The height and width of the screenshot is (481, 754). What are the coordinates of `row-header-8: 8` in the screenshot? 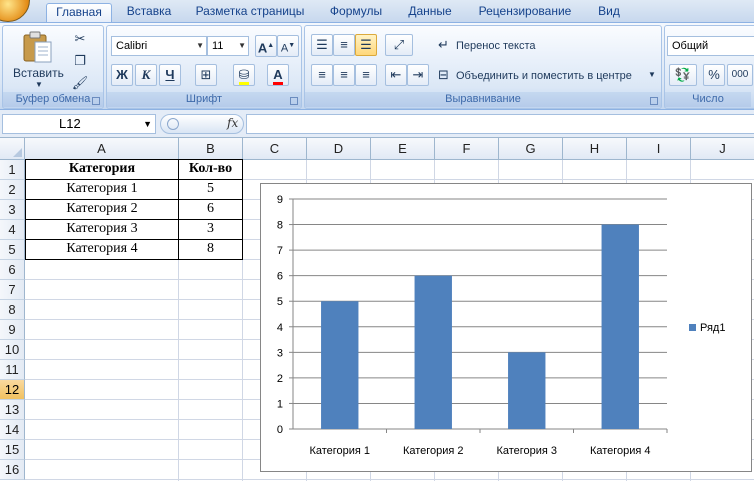 It's located at (12, 310).